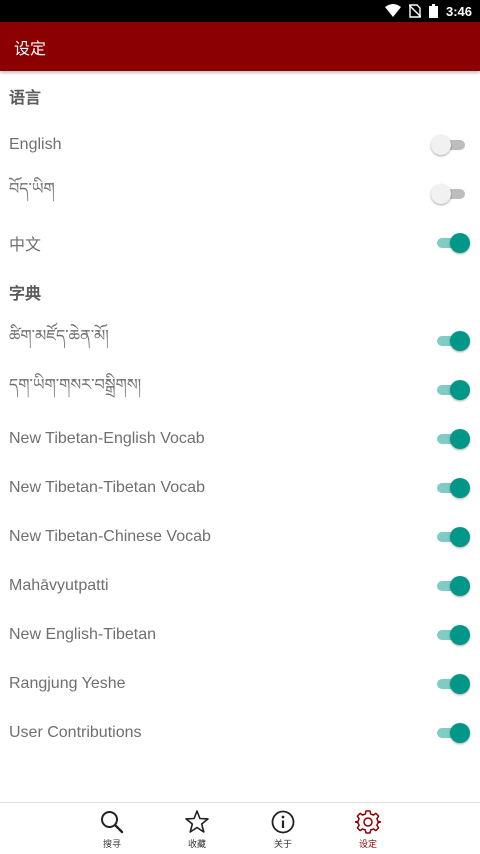  I want to click on setting-label: New English-Tibetan, so click(83, 634).